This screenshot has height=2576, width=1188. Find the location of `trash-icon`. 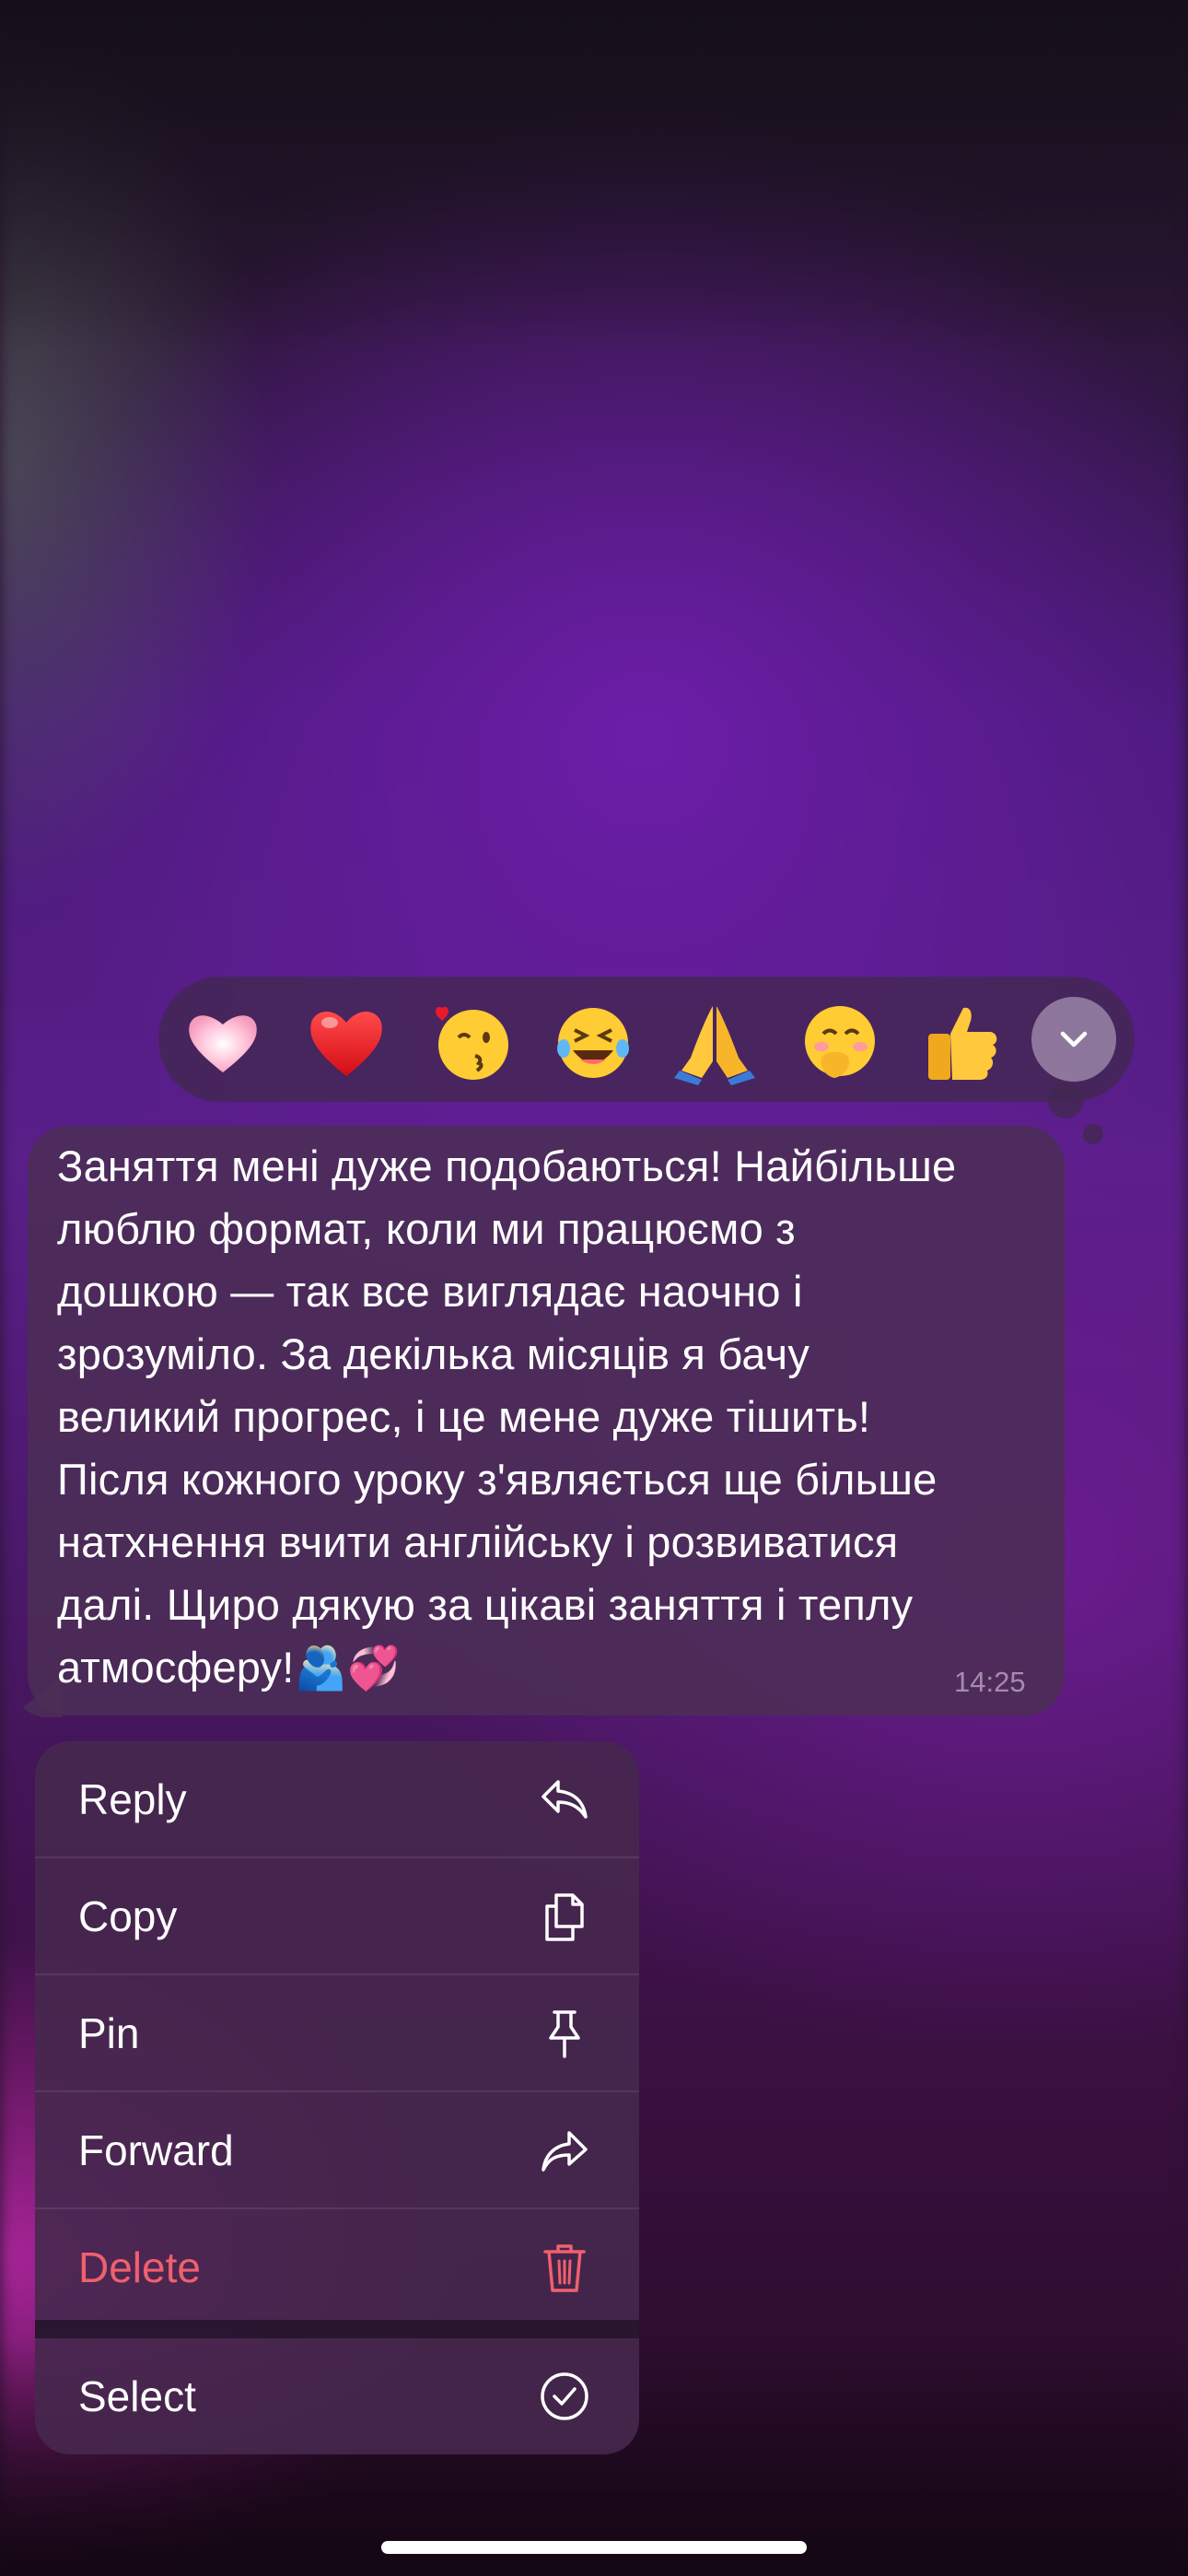

trash-icon is located at coordinates (564, 2267).